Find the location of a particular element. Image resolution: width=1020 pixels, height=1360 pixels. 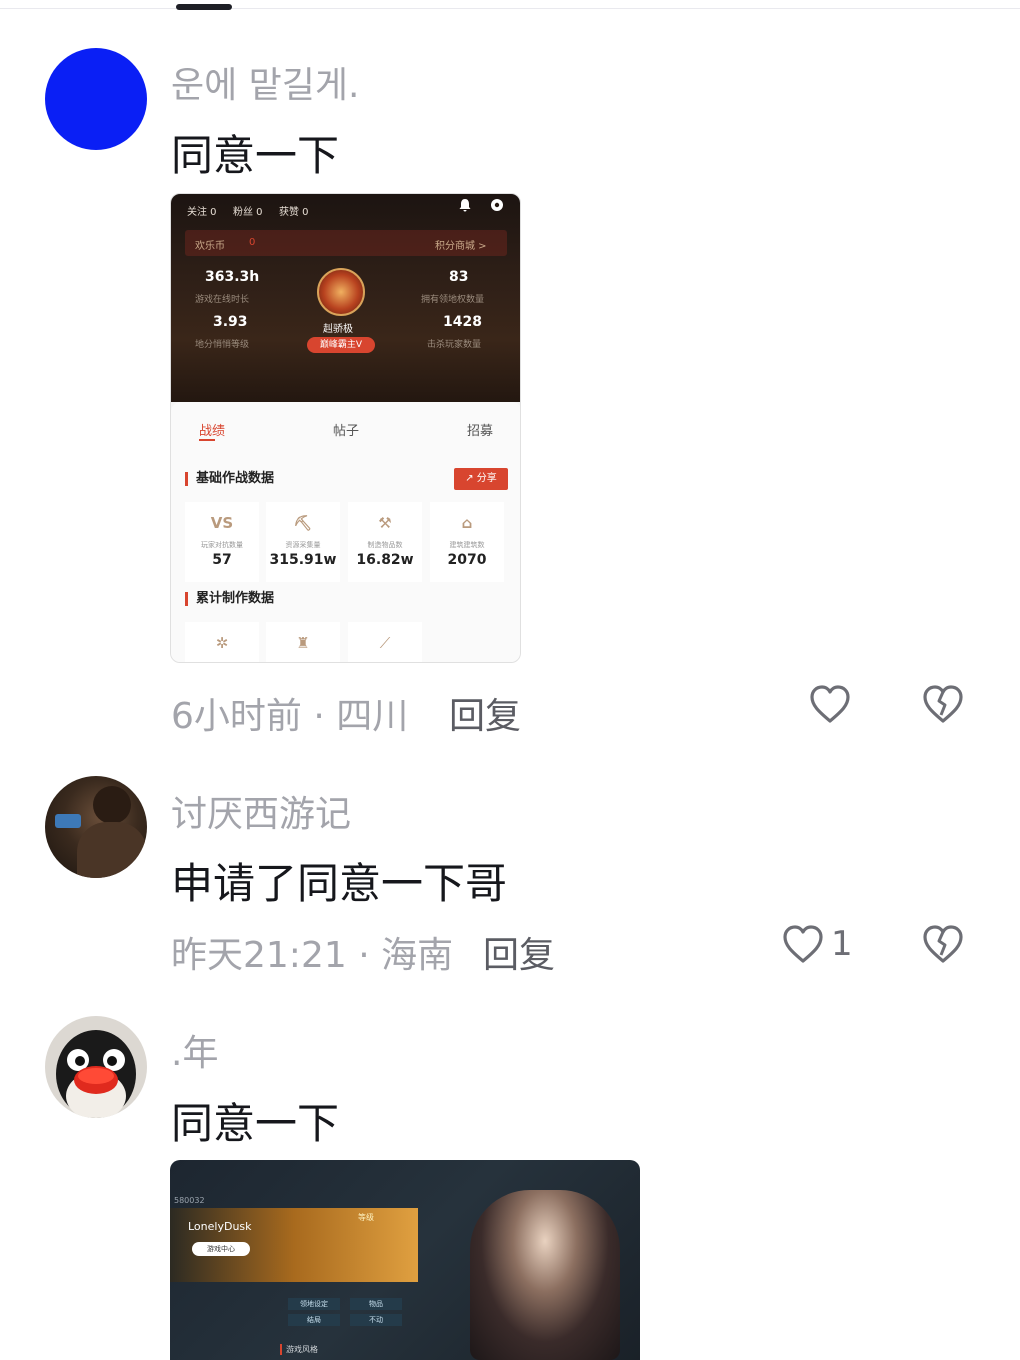

stat-card-label: 制造物品数 is located at coordinates (385, 545).